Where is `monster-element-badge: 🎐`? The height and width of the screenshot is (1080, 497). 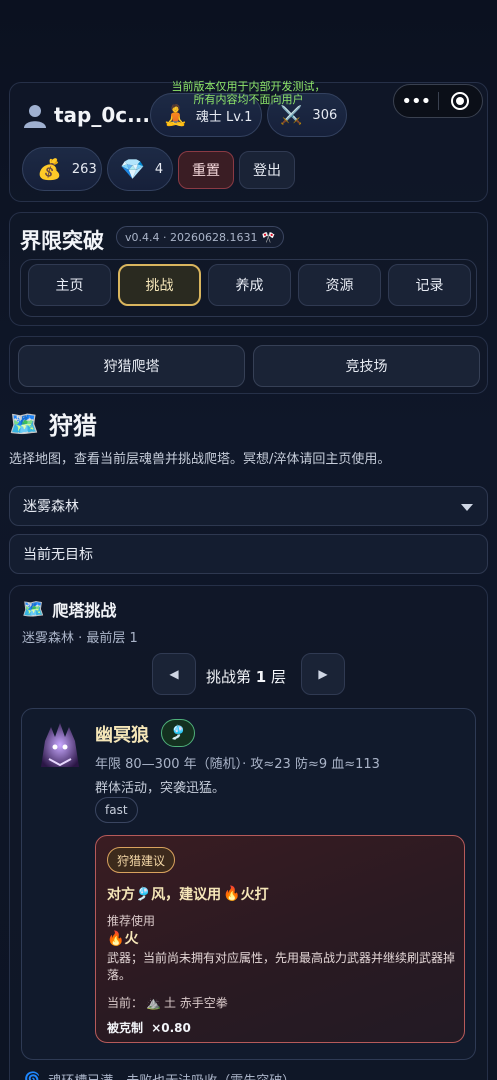
monster-element-badge: 🎐 is located at coordinates (178, 733).